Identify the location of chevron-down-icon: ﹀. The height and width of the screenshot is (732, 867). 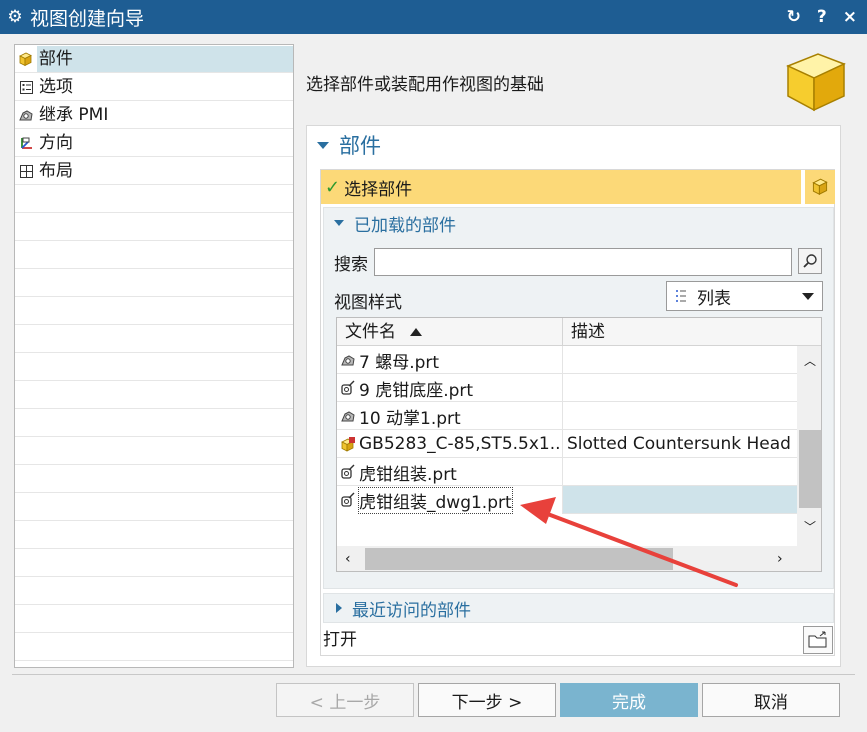
(810, 526).